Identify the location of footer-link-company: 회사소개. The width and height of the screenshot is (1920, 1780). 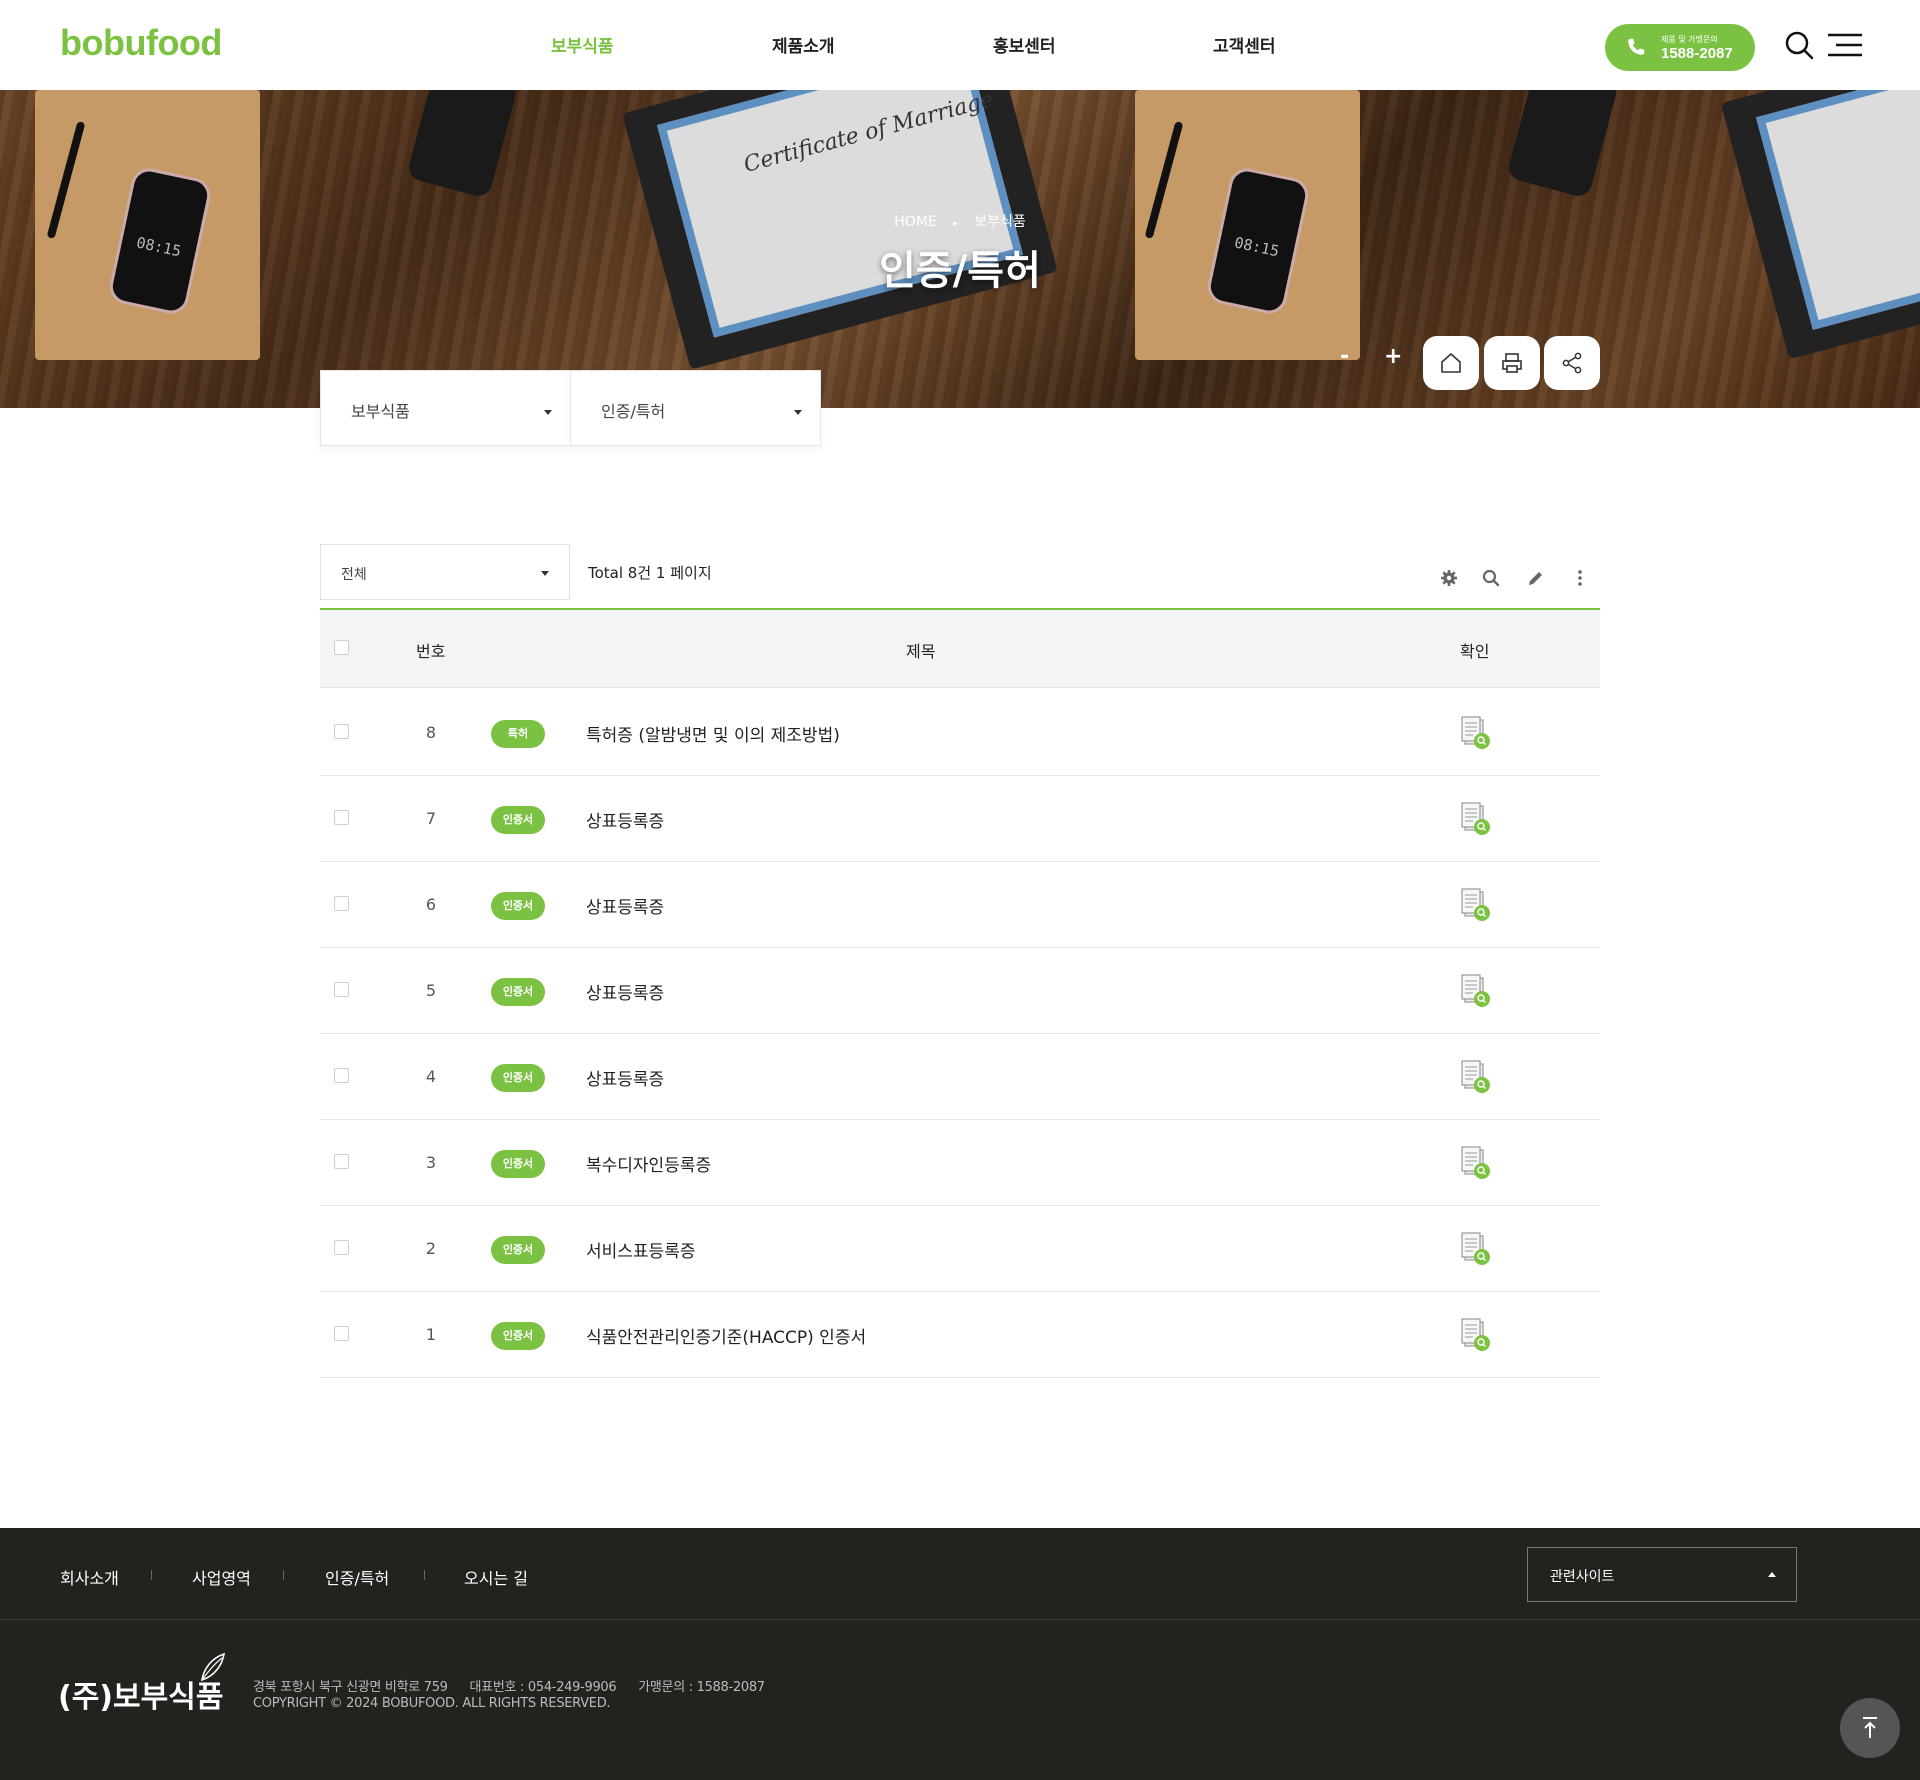
(89, 1577).